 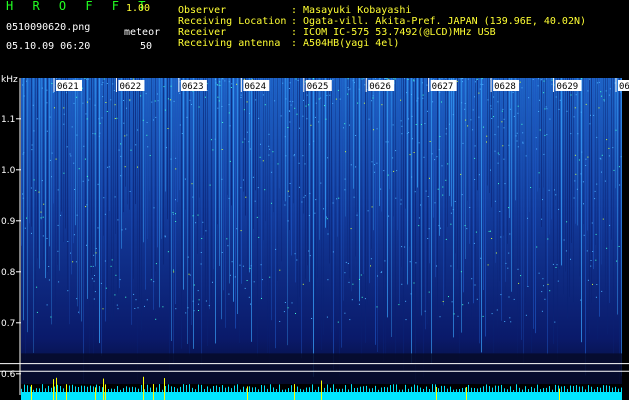 I want to click on meteor-spike, so click(x=66, y=392).